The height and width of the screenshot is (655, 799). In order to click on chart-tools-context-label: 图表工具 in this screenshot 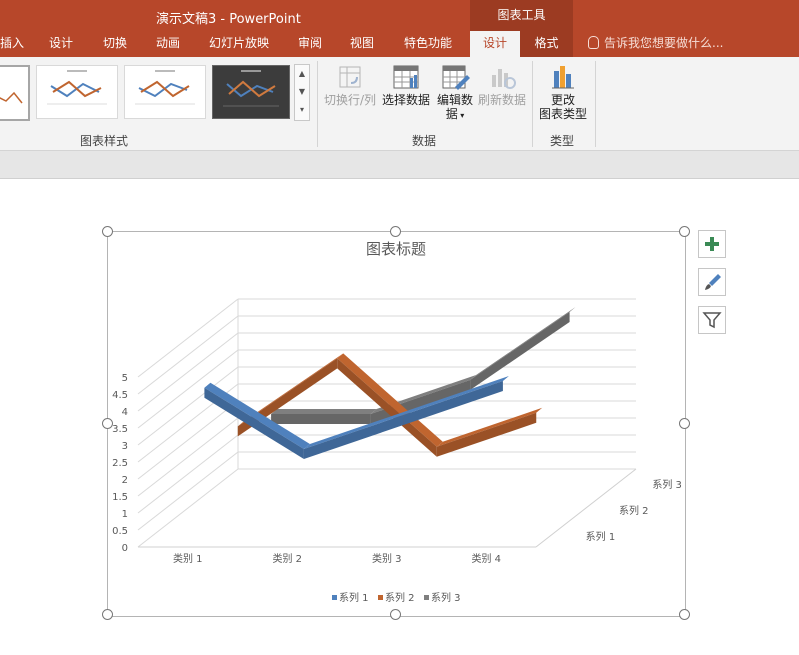, I will do `click(521, 15)`.